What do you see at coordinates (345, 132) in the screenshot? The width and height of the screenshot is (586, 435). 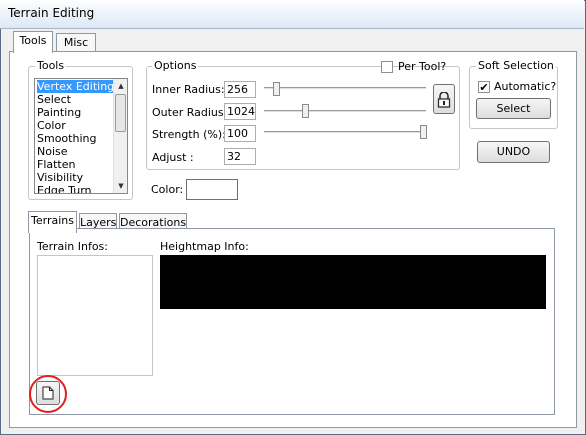 I see `strength-slider-track` at bounding box center [345, 132].